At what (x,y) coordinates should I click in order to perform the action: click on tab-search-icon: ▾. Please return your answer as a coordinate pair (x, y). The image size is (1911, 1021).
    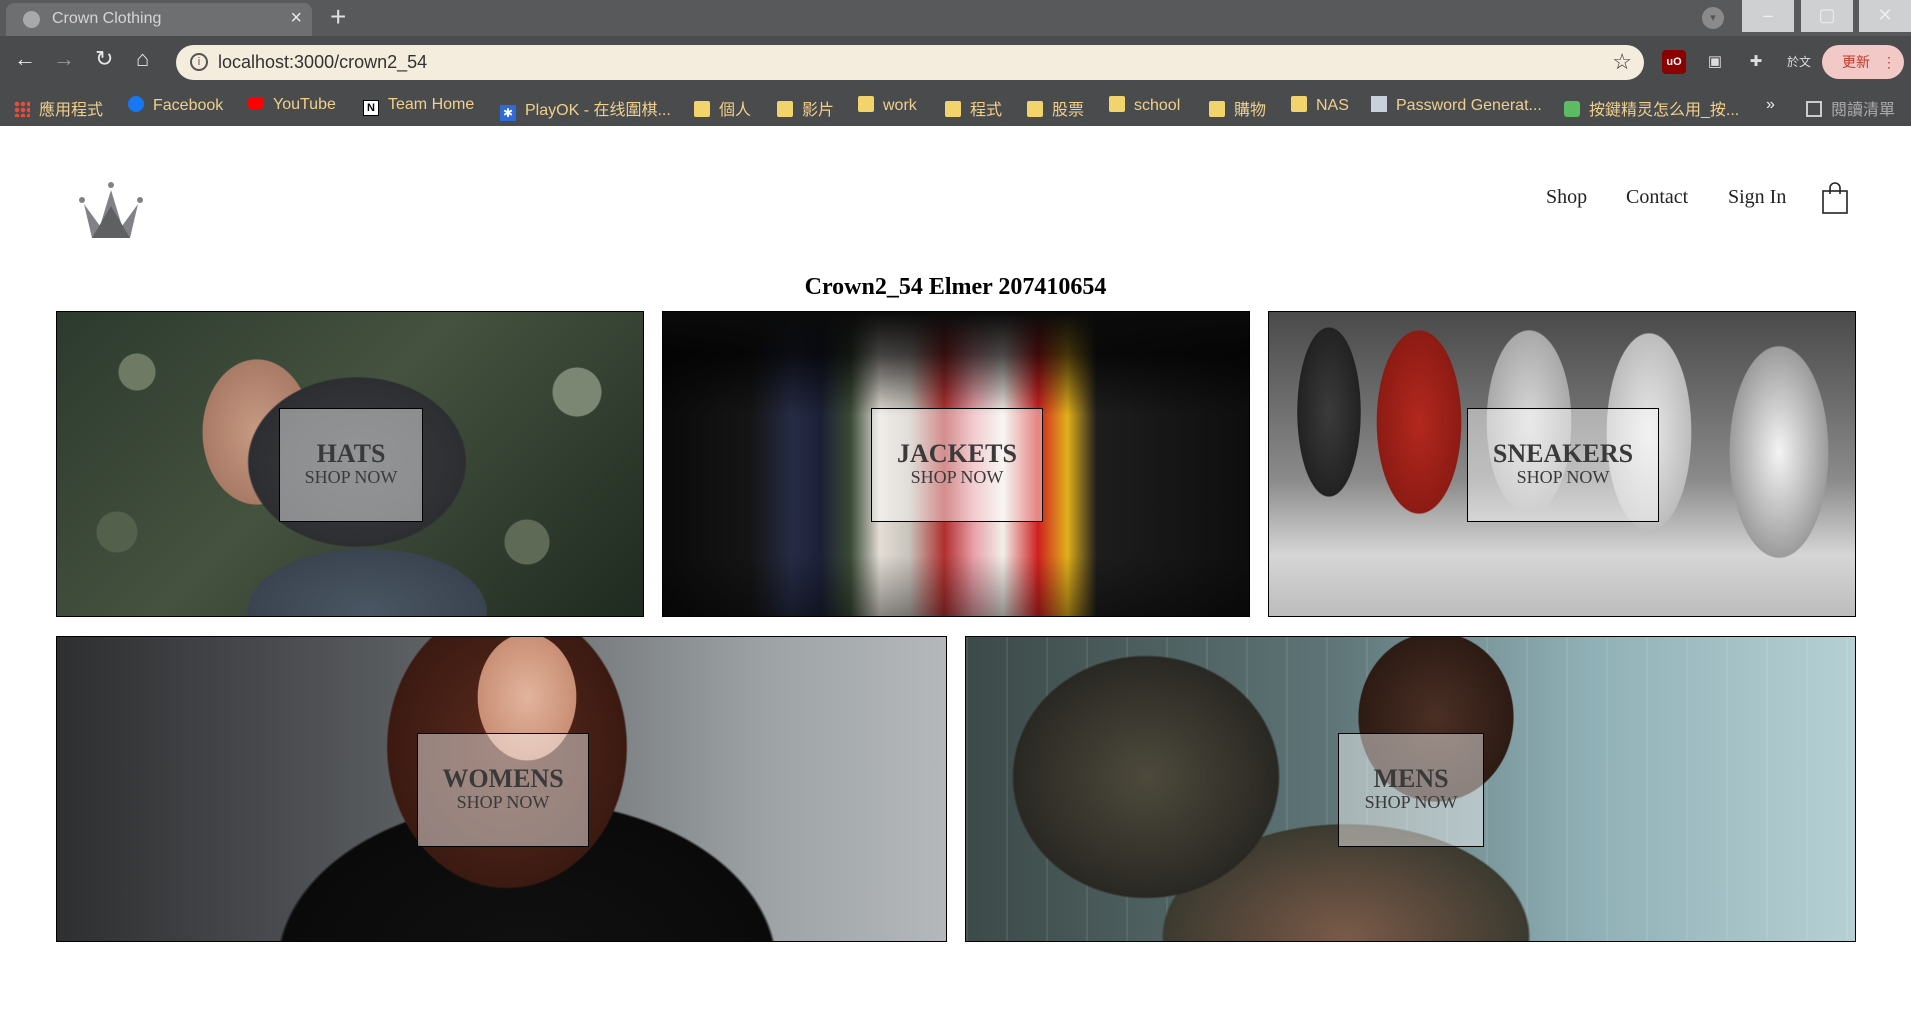
    Looking at the image, I should click on (1713, 18).